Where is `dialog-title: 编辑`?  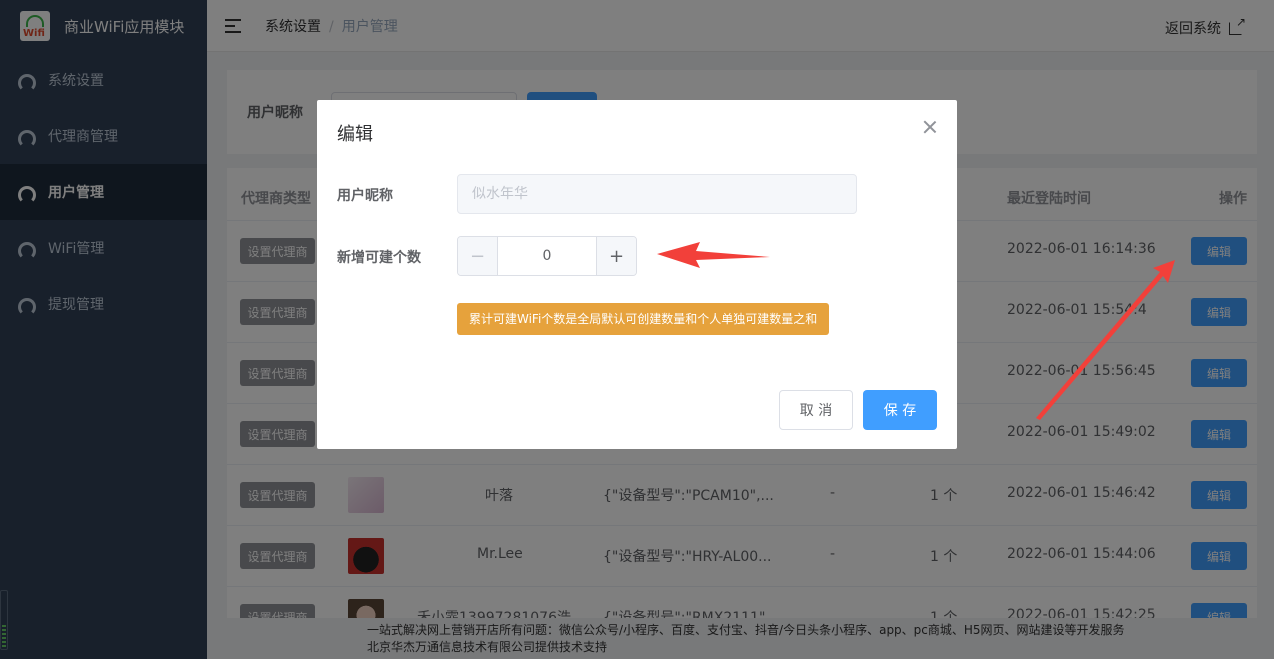 dialog-title: 编辑 is located at coordinates (355, 134).